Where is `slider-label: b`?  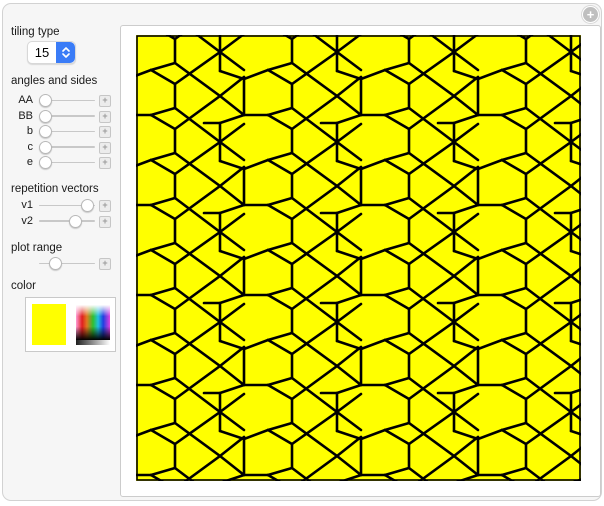
slider-label: b is located at coordinates (29, 131).